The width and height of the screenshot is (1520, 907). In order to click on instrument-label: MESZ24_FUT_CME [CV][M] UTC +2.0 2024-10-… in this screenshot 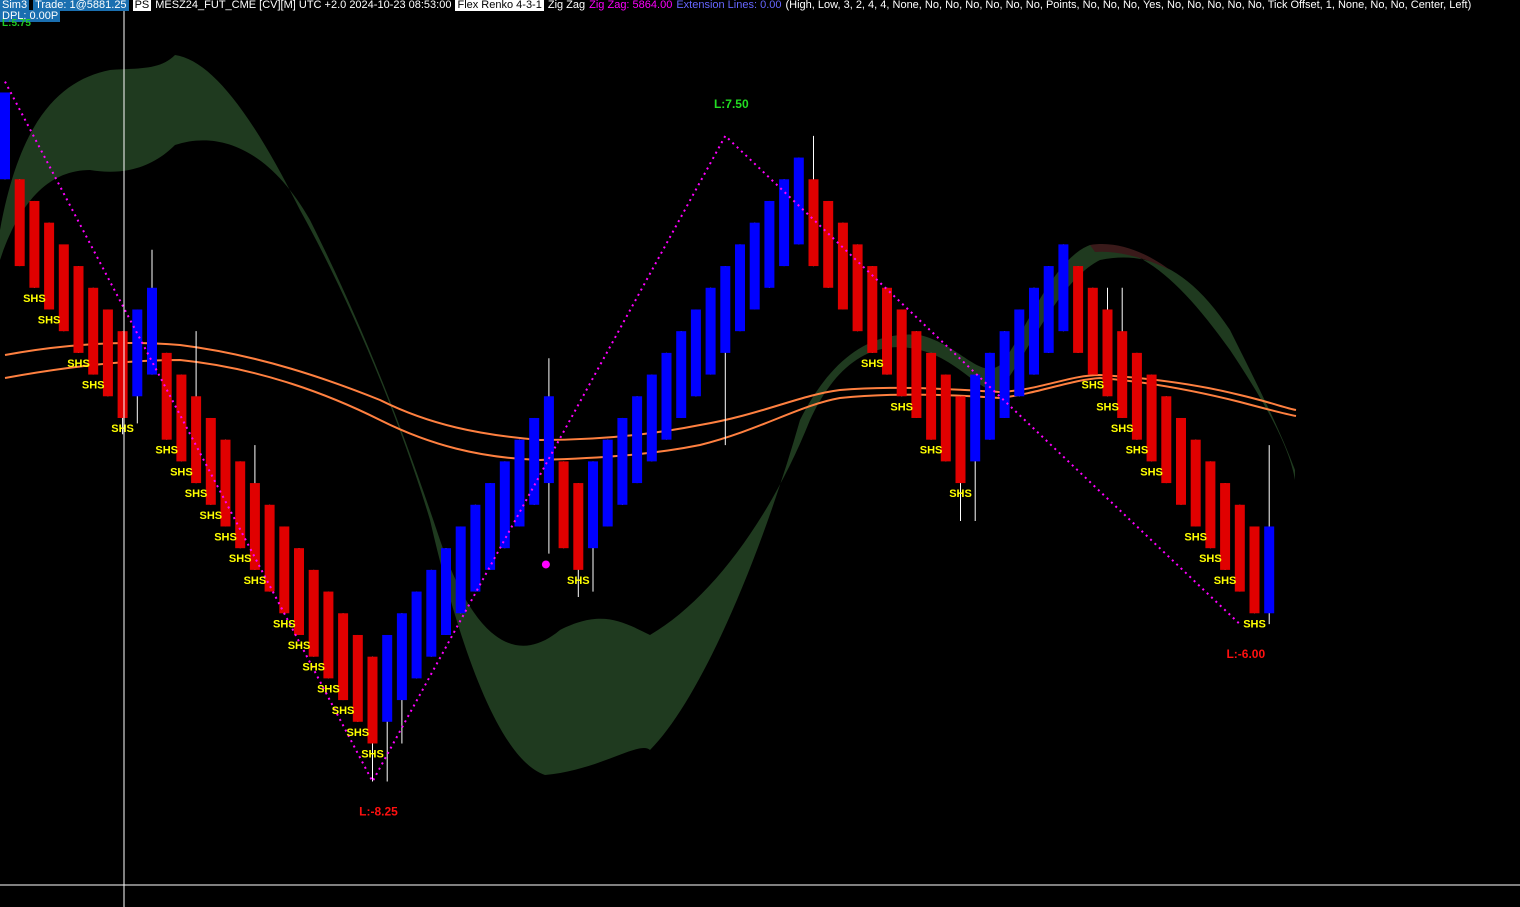, I will do `click(303, 5)`.